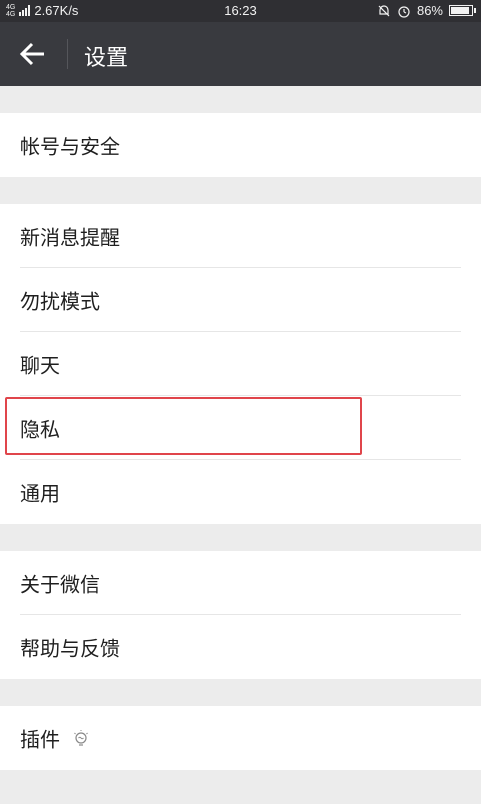  What do you see at coordinates (70, 237) in the screenshot?
I see `settings-item-label: 新消息提醒` at bounding box center [70, 237].